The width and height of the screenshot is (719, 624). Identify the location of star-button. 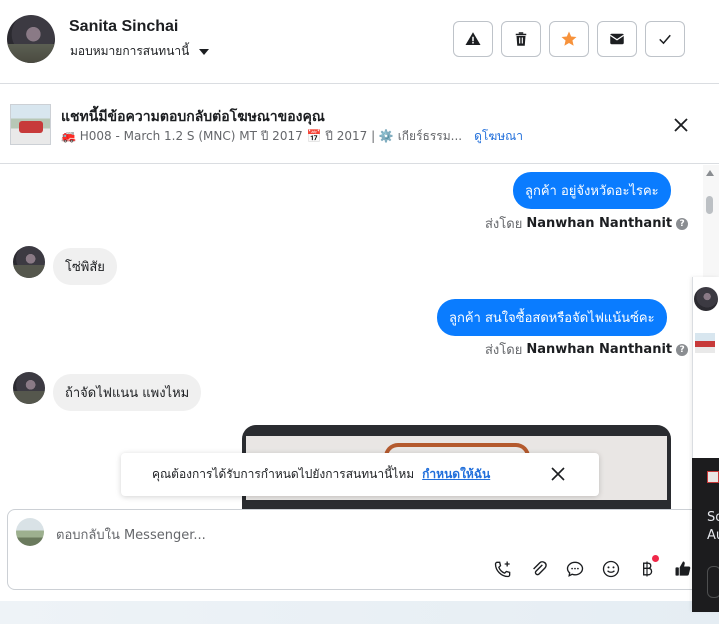
(569, 39).